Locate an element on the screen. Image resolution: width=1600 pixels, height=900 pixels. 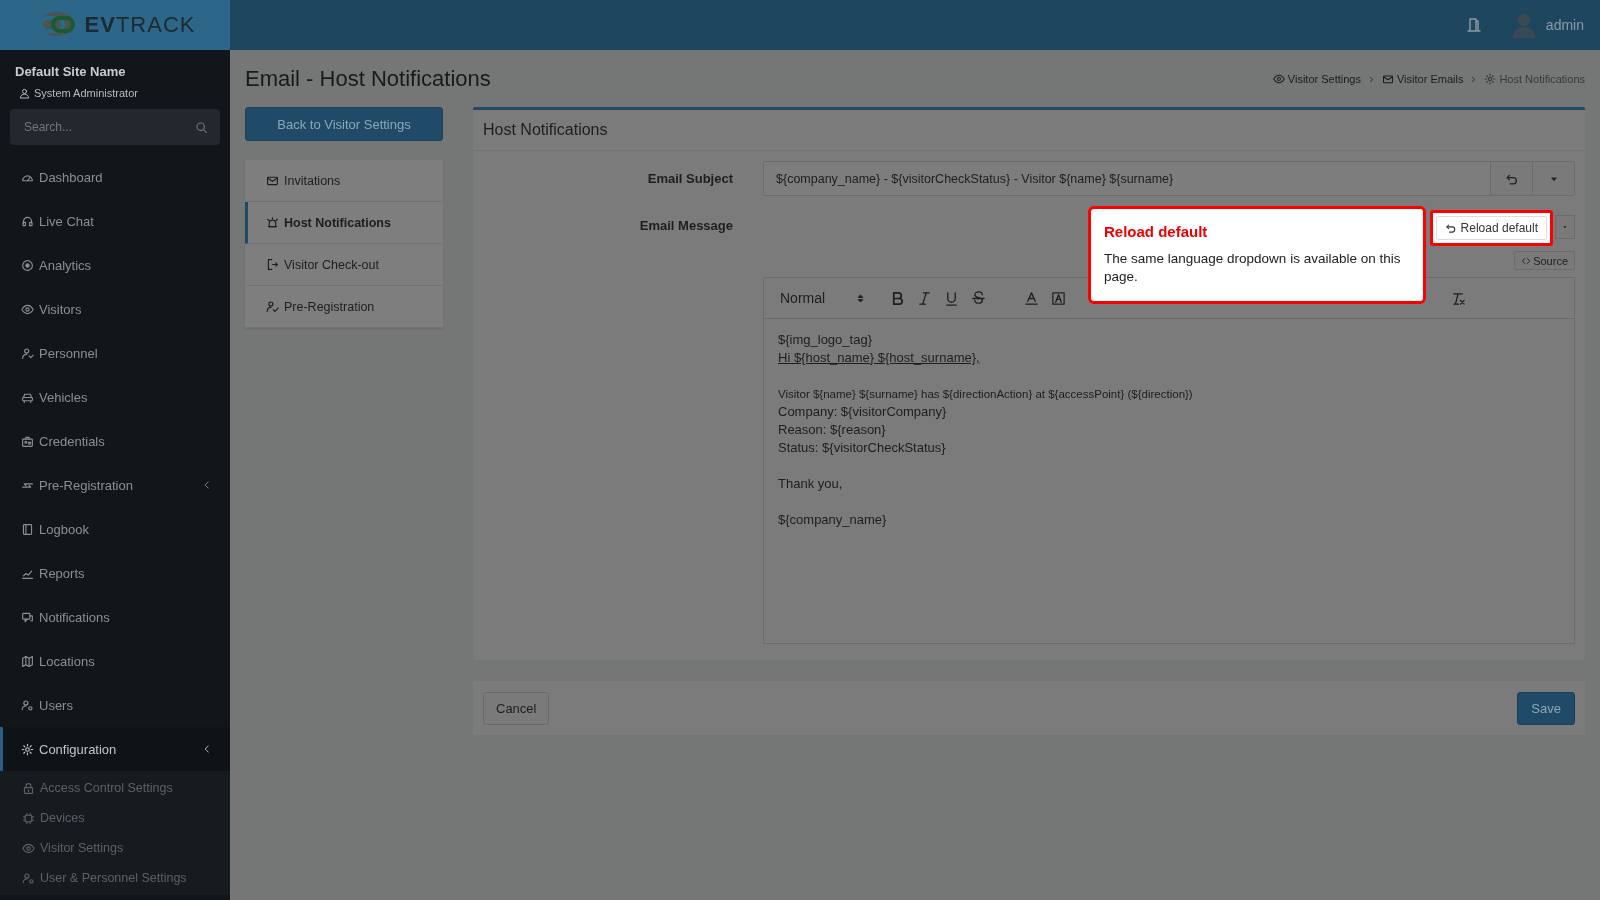
sidebar-item: Logbook is located at coordinates (115, 529).